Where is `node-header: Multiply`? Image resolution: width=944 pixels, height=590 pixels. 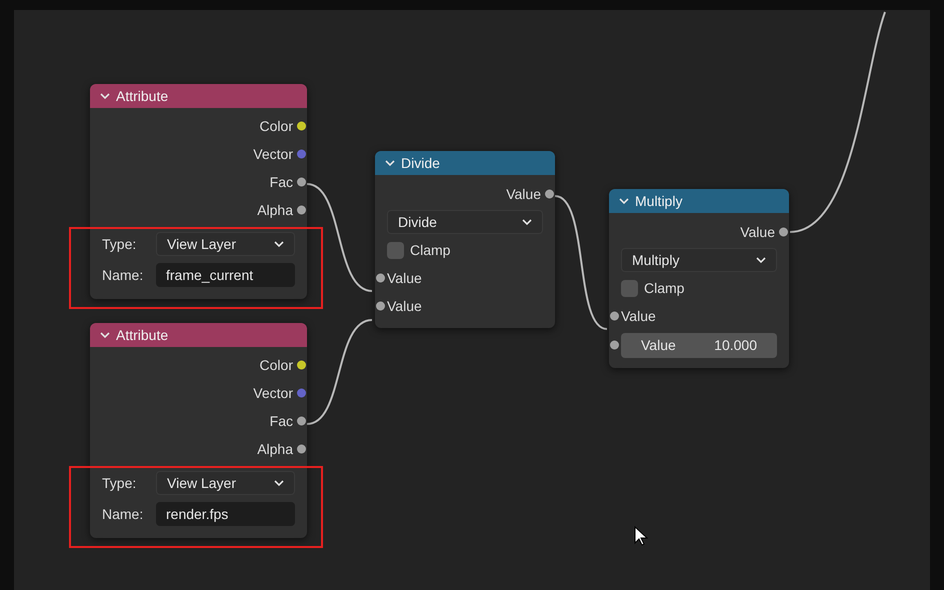 node-header: Multiply is located at coordinates (699, 201).